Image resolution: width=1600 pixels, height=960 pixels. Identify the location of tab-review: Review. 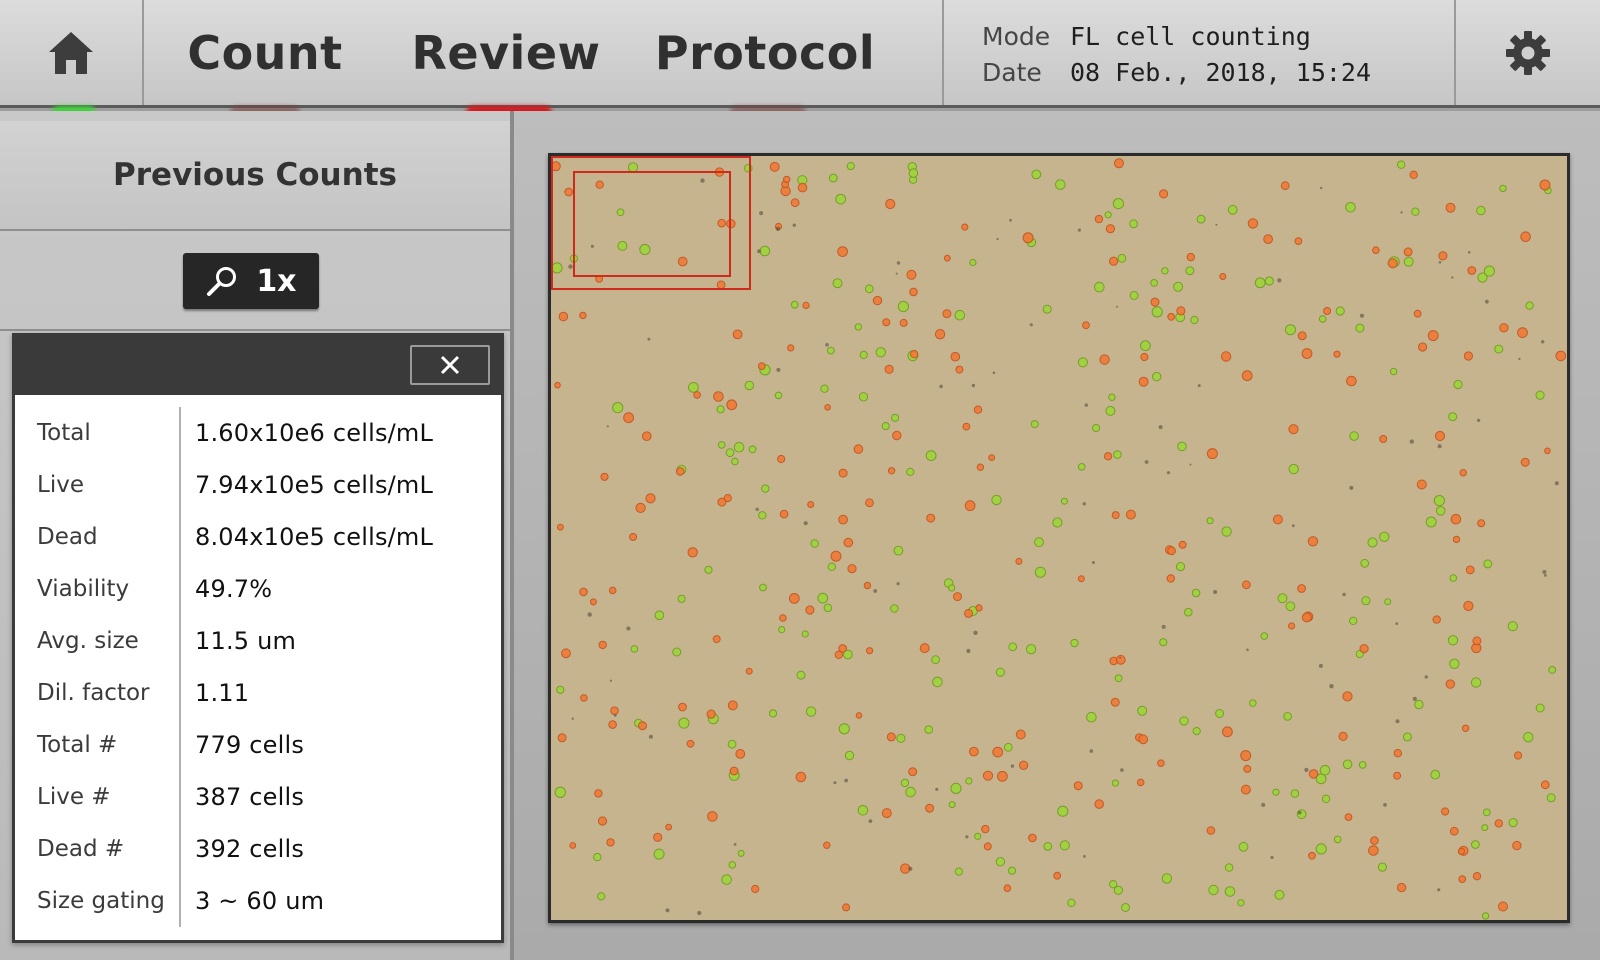
(506, 52).